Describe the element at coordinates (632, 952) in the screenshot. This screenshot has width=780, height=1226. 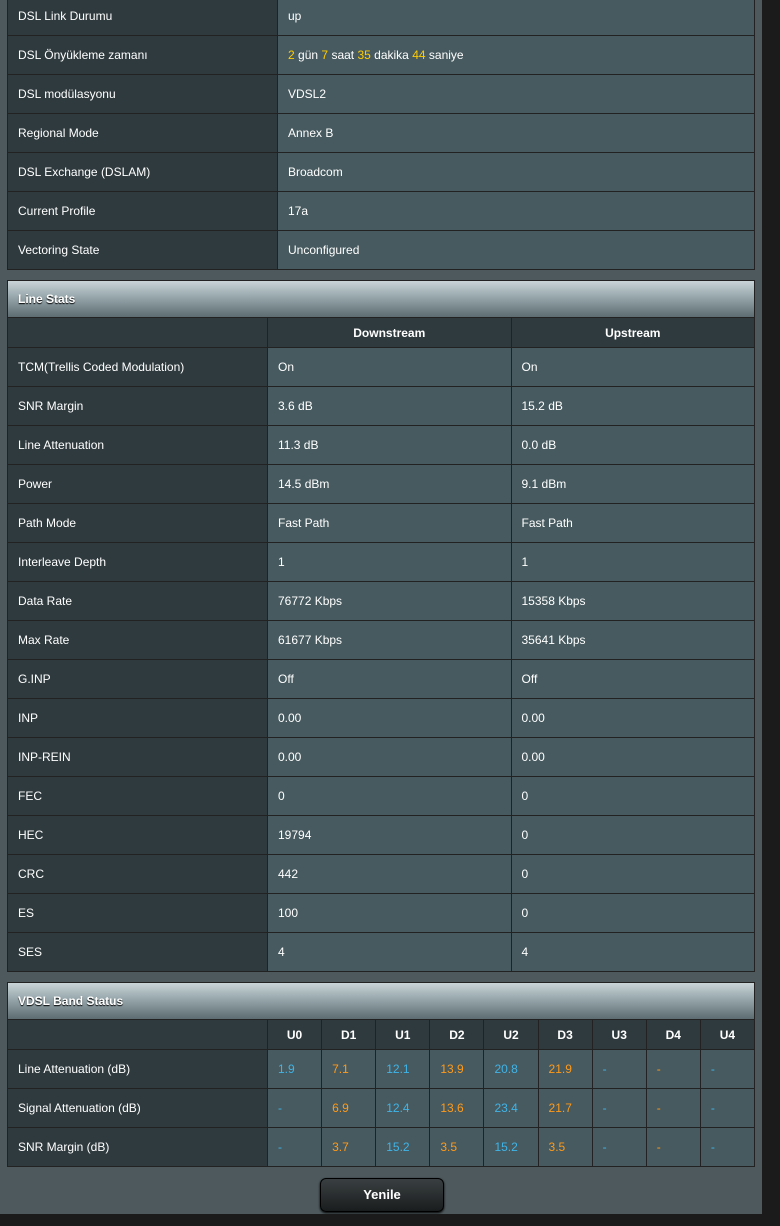
I see `upstream-value: 4` at that location.